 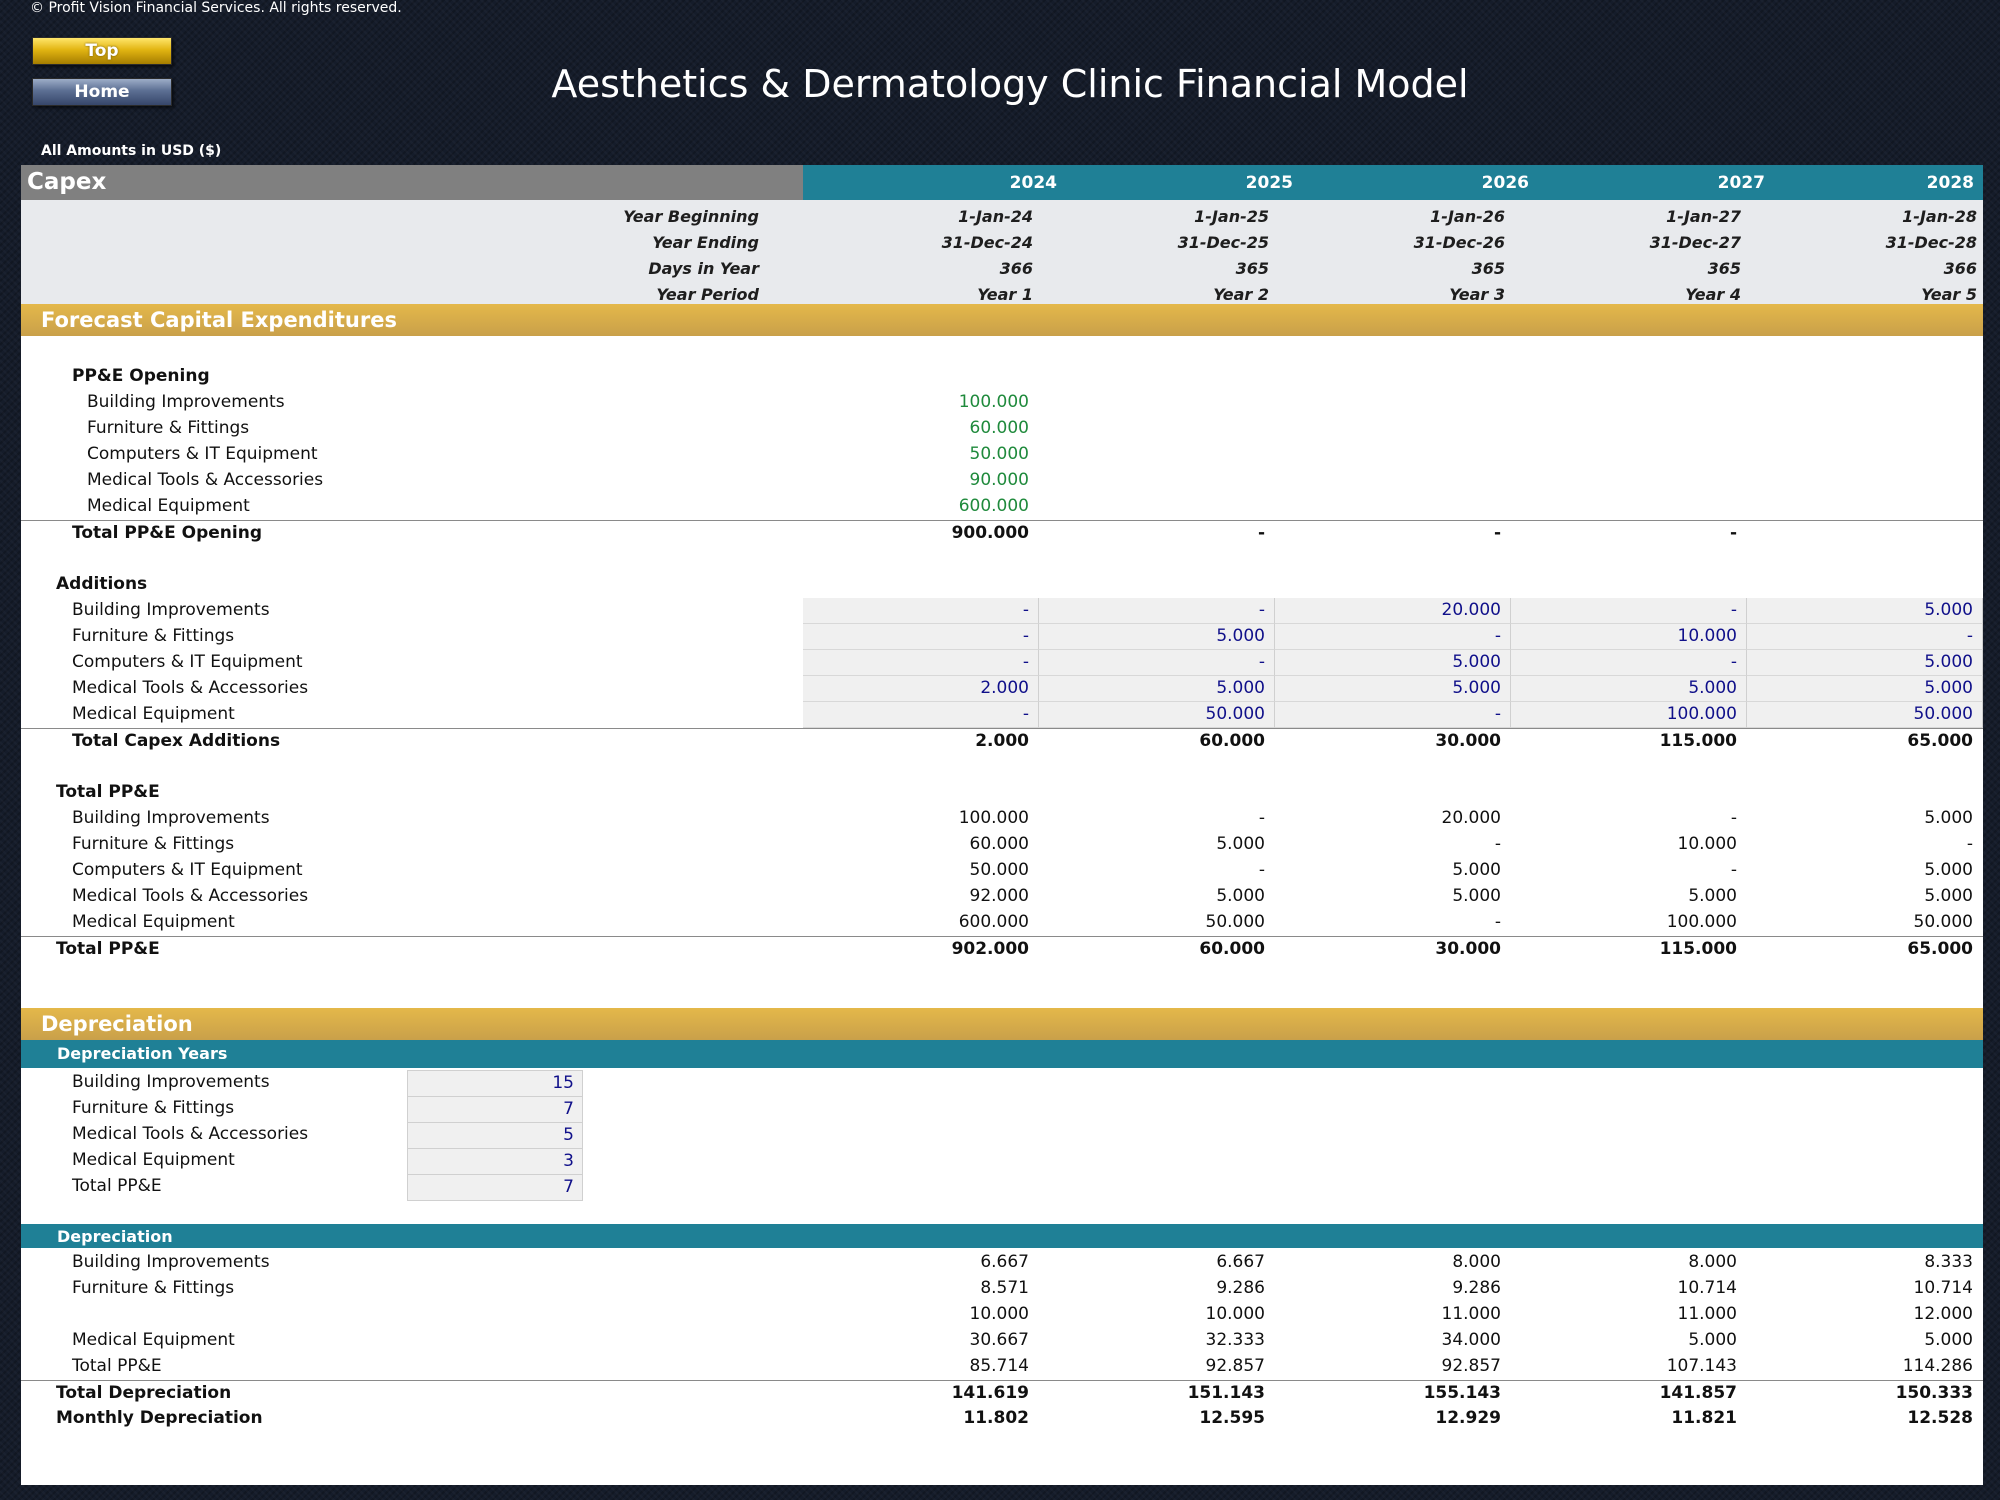 I want to click on timeline-value: 31-Dec-26, so click(x=1459, y=242).